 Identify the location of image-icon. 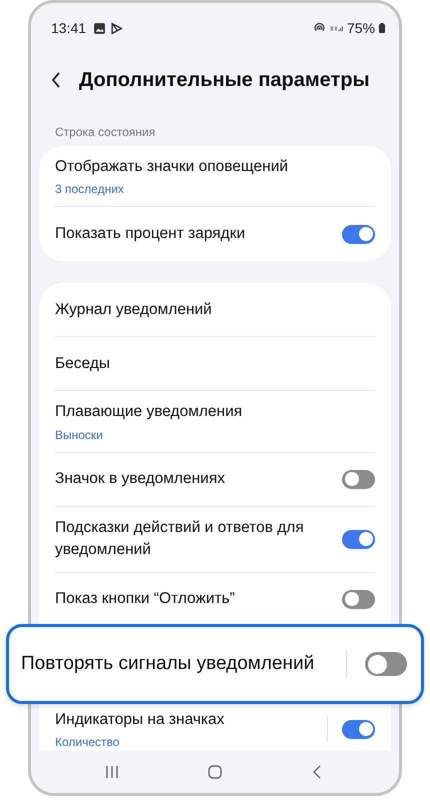
(99, 28).